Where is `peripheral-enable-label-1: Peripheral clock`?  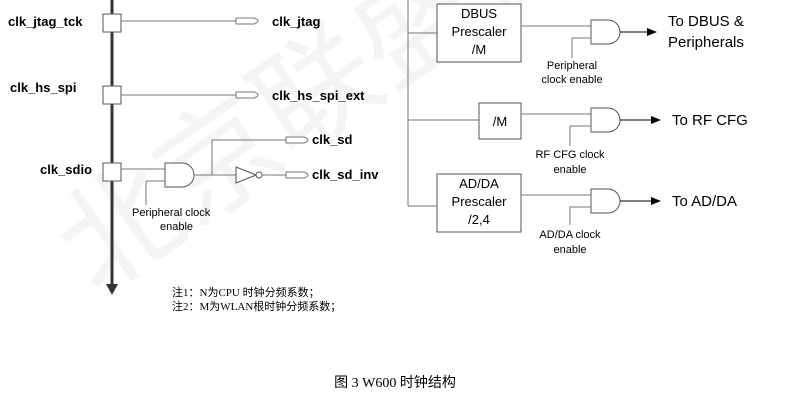
peripheral-enable-label-1: Peripheral clock is located at coordinates (171, 213).